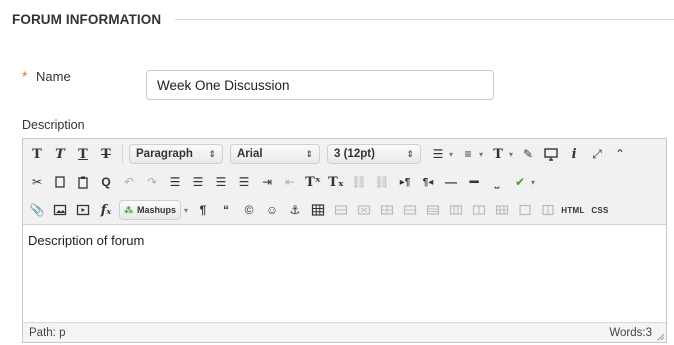 The image size is (674, 345). I want to click on superscript-icon: Tˣ, so click(313, 182).